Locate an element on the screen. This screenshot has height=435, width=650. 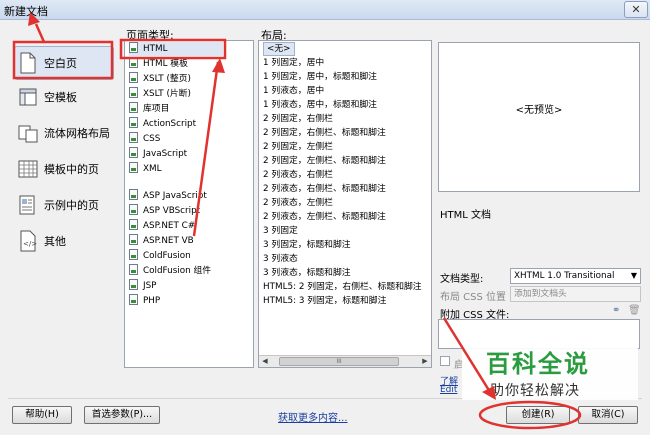
page-type-label: CSS is located at coordinates (152, 139).